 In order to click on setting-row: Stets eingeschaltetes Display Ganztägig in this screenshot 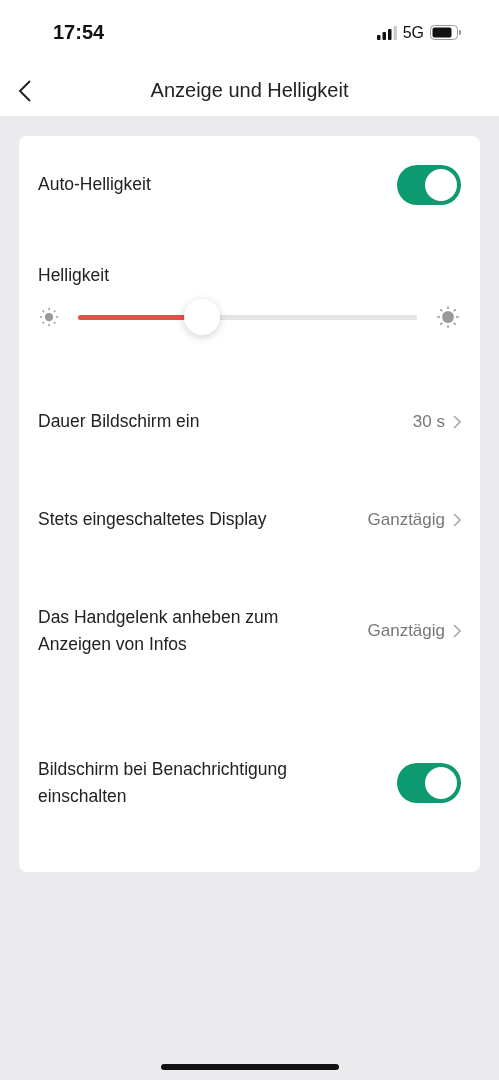, I will do `click(249, 520)`.